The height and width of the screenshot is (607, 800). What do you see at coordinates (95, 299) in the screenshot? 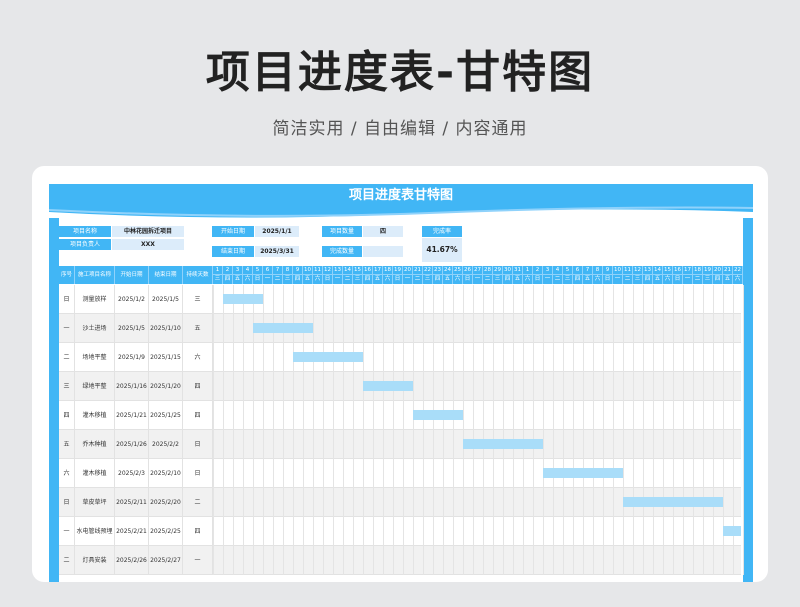
I see `cell-task: 测量放样` at bounding box center [95, 299].